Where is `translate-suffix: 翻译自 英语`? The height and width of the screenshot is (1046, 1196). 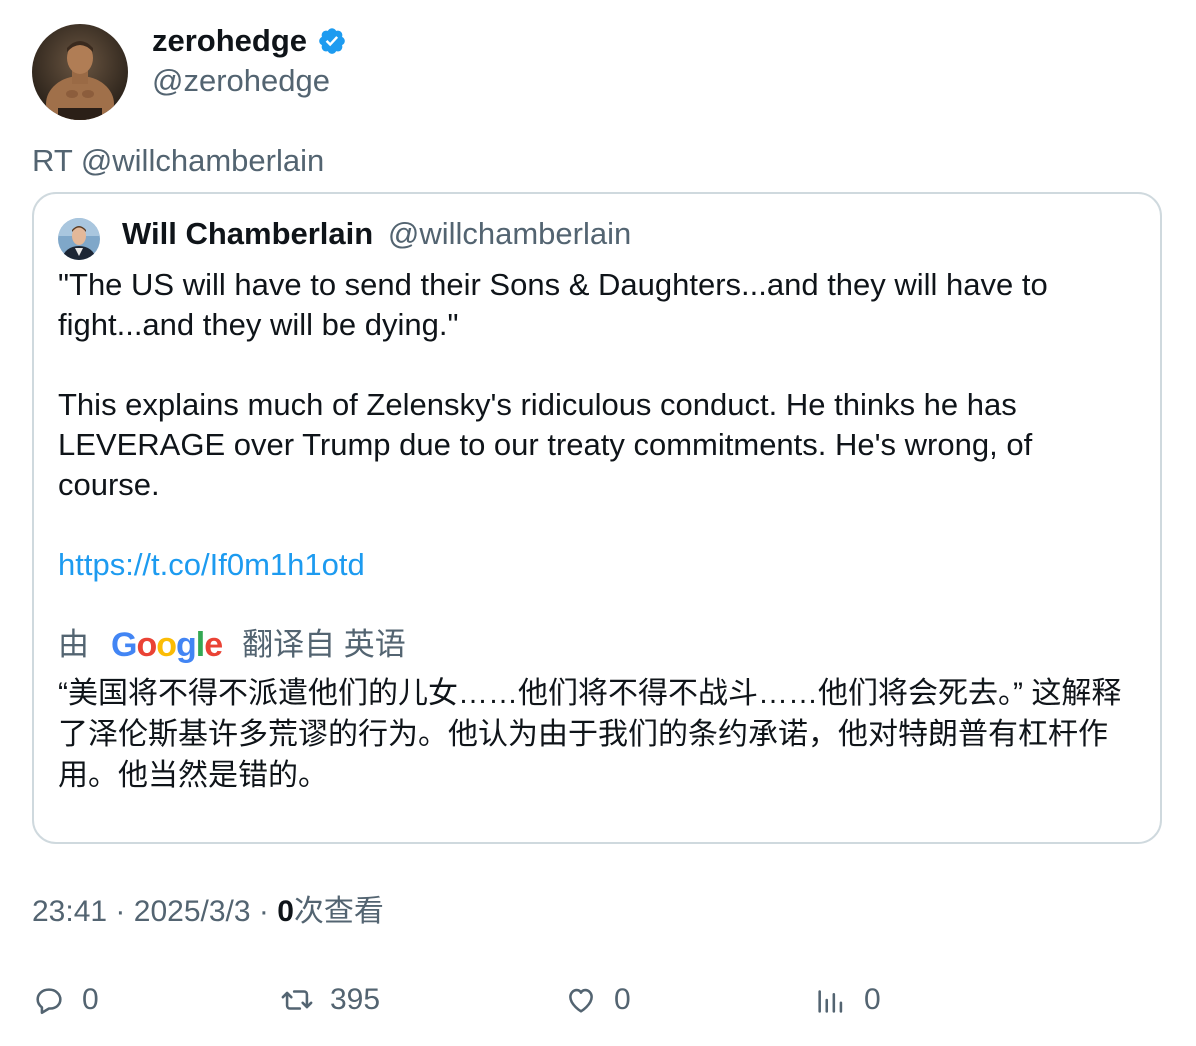
translate-suffix: 翻译自 英语 is located at coordinates (324, 644).